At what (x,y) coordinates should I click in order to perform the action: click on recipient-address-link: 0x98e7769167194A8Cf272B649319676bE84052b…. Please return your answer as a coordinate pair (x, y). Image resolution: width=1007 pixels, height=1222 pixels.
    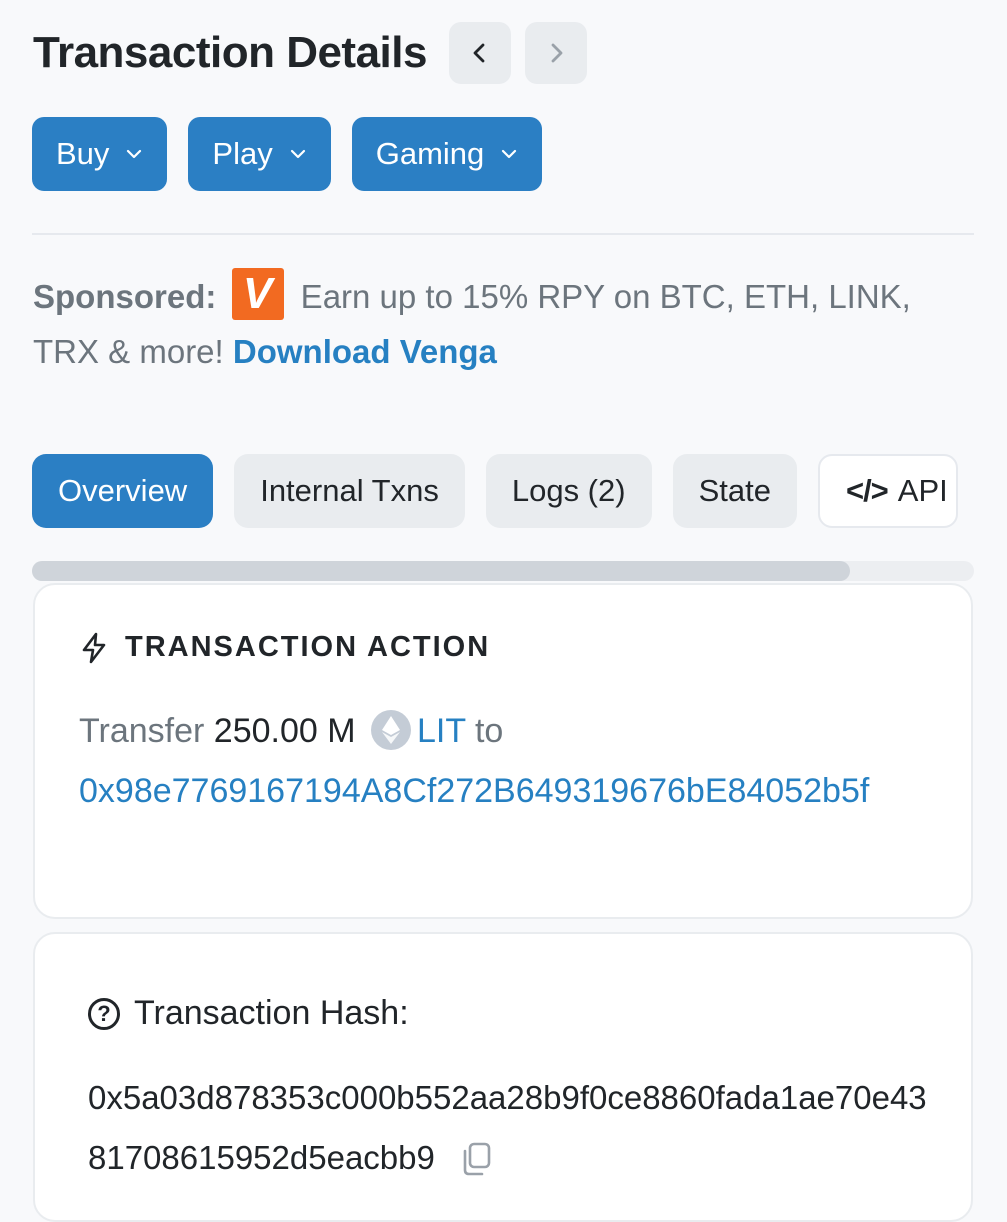
    Looking at the image, I should click on (474, 791).